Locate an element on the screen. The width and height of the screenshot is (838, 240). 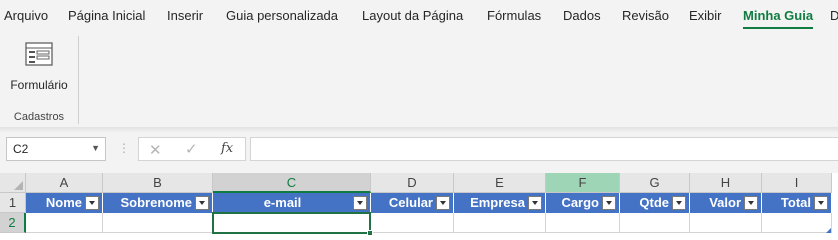
formula-input is located at coordinates (544, 149).